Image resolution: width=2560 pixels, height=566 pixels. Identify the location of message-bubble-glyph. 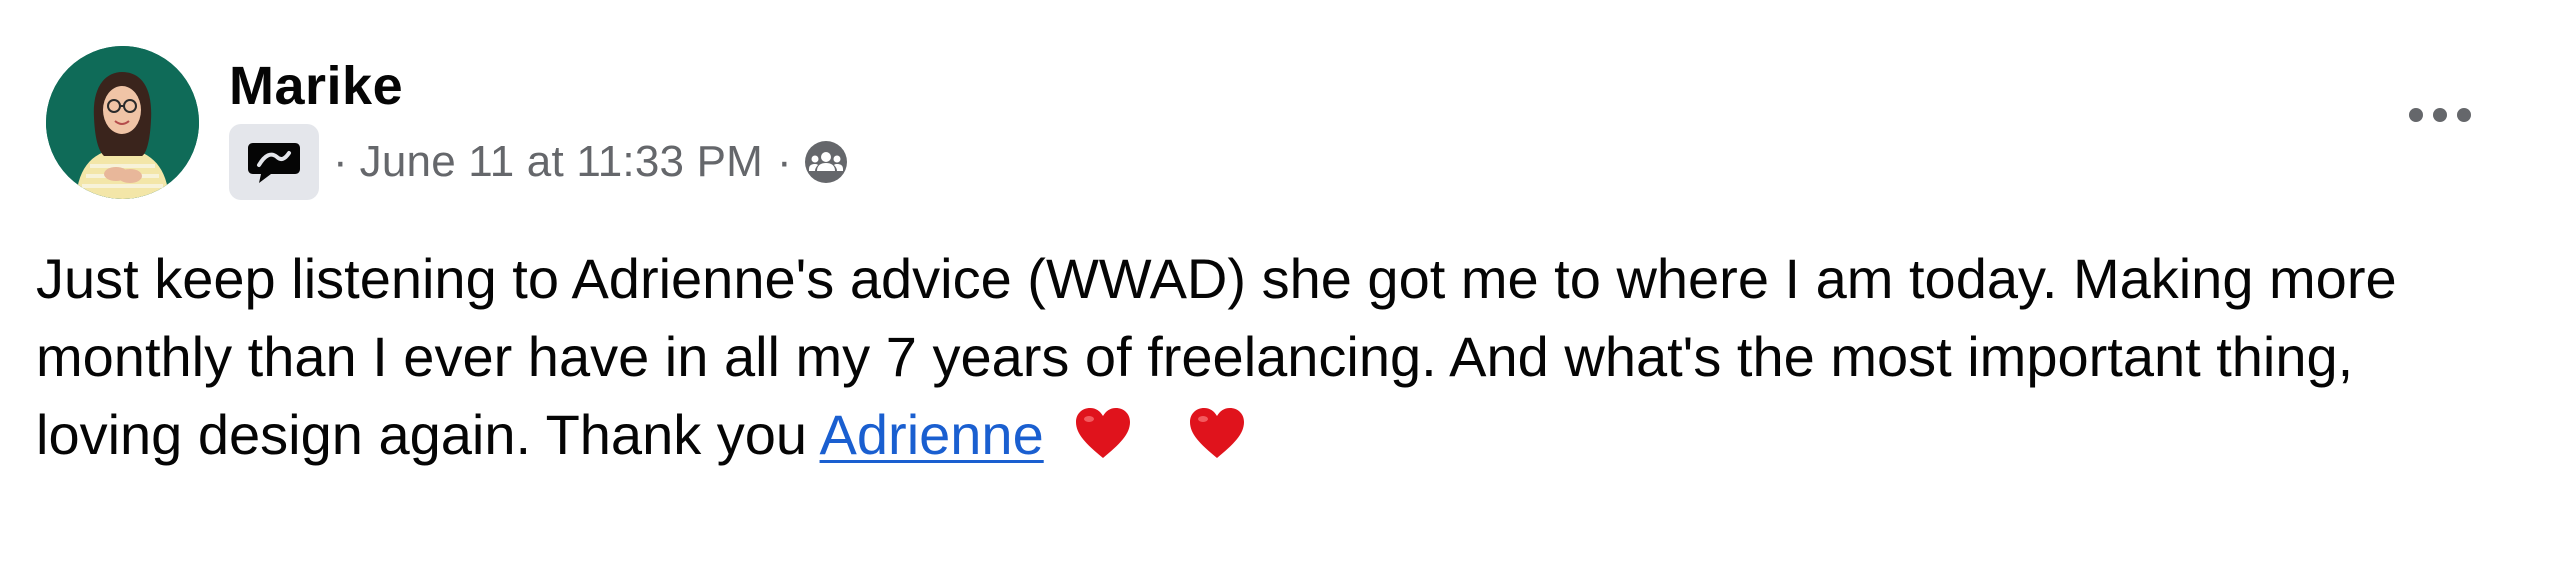
(274, 163).